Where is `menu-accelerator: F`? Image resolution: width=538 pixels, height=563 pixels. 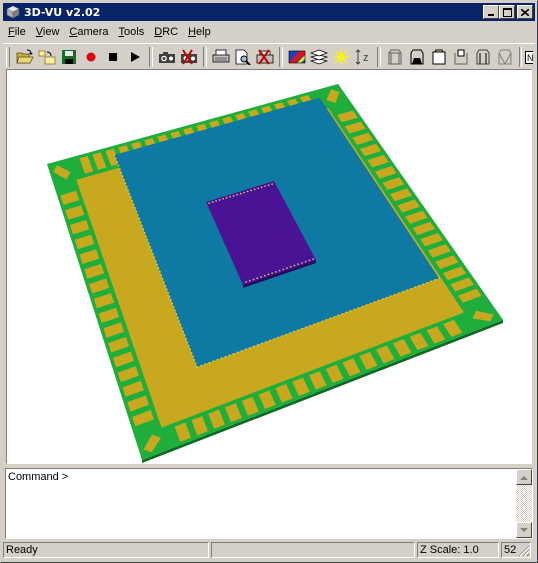
menu-accelerator: F is located at coordinates (11, 32).